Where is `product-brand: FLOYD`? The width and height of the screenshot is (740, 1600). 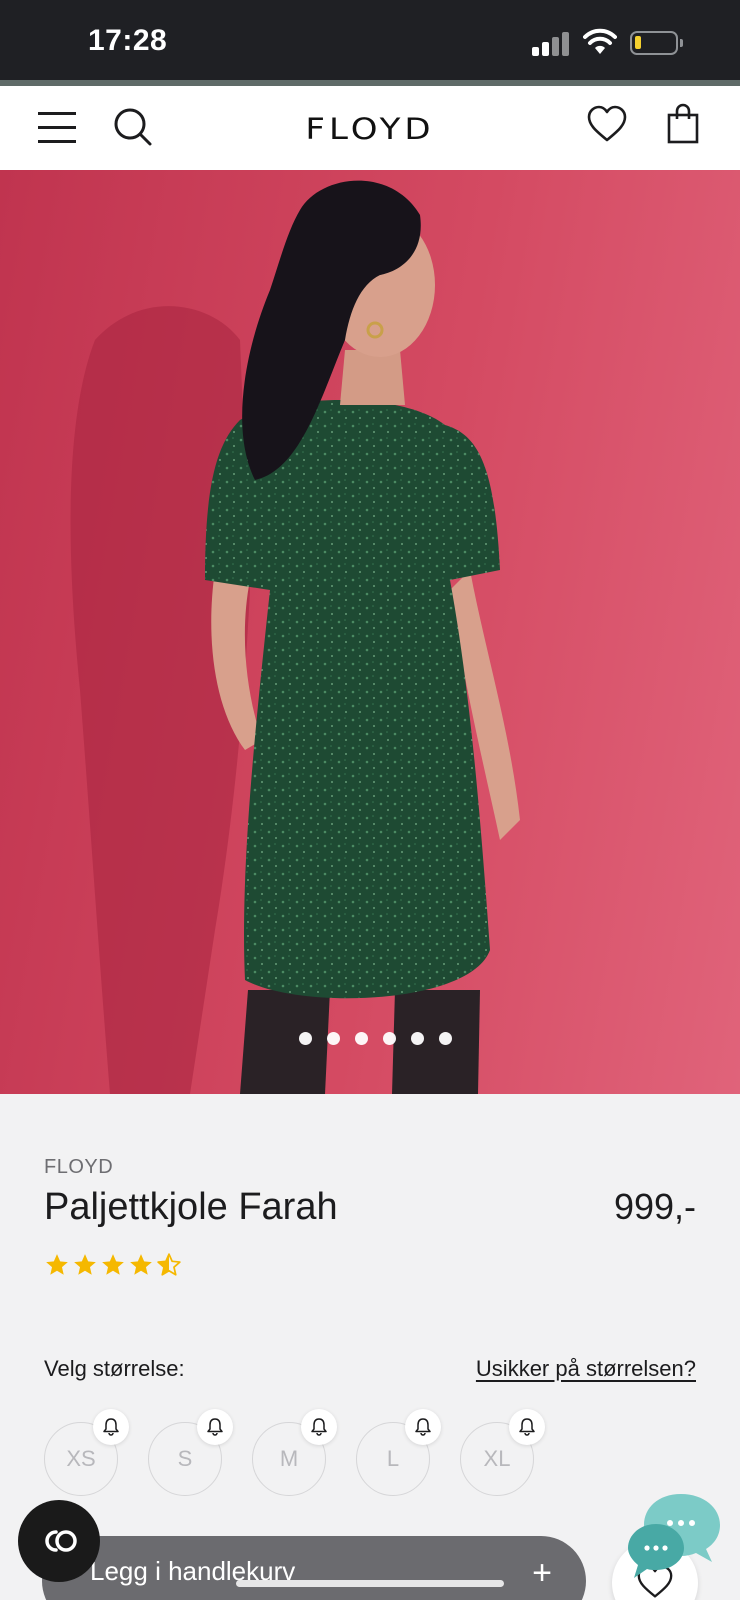
product-brand: FLOYD is located at coordinates (78, 1167).